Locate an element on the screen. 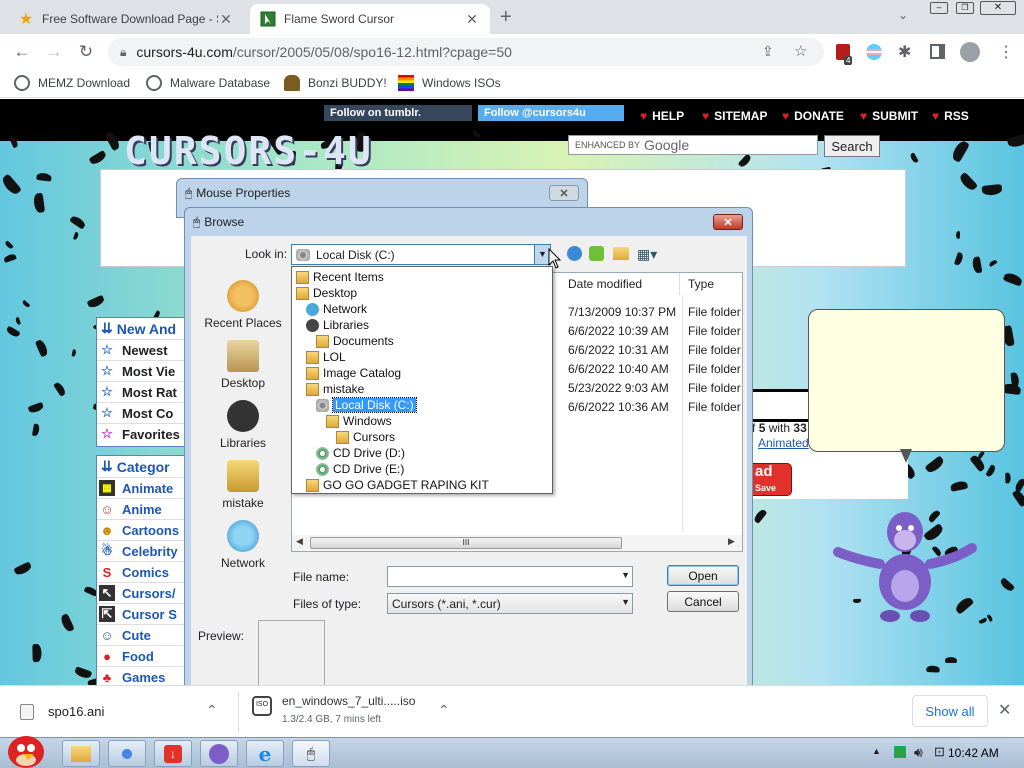 The width and height of the screenshot is (1024, 768). download-item-name: spo16.ani is located at coordinates (76, 711).